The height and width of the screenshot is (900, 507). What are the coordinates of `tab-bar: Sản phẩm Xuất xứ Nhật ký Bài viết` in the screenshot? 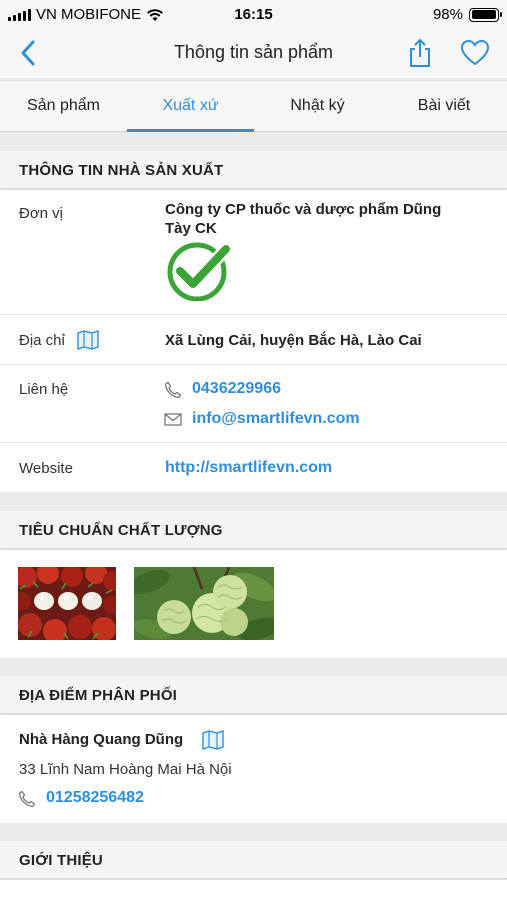 It's located at (253, 106).